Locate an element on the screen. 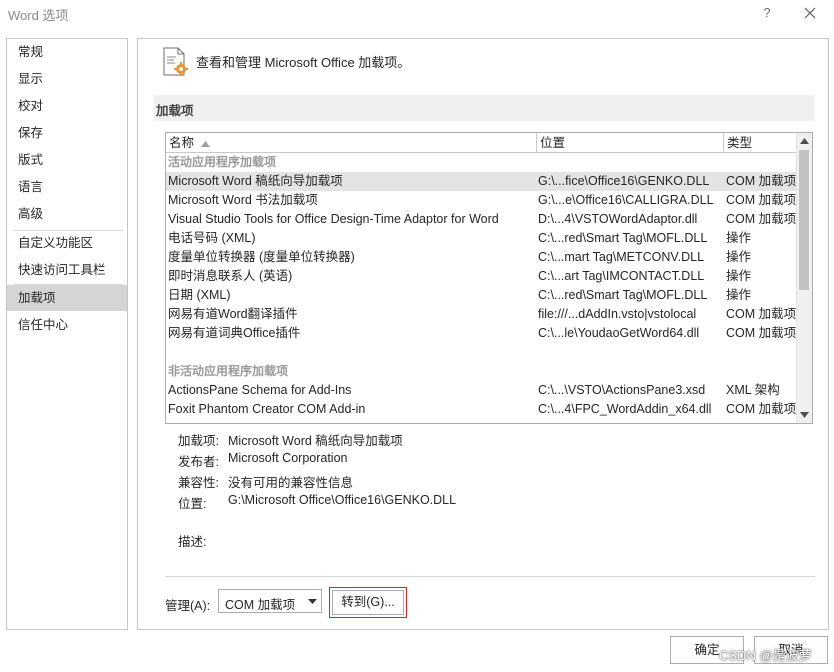 The height and width of the screenshot is (672, 834). addin-name: ActionsPane Schema for Add-Ins is located at coordinates (260, 390).